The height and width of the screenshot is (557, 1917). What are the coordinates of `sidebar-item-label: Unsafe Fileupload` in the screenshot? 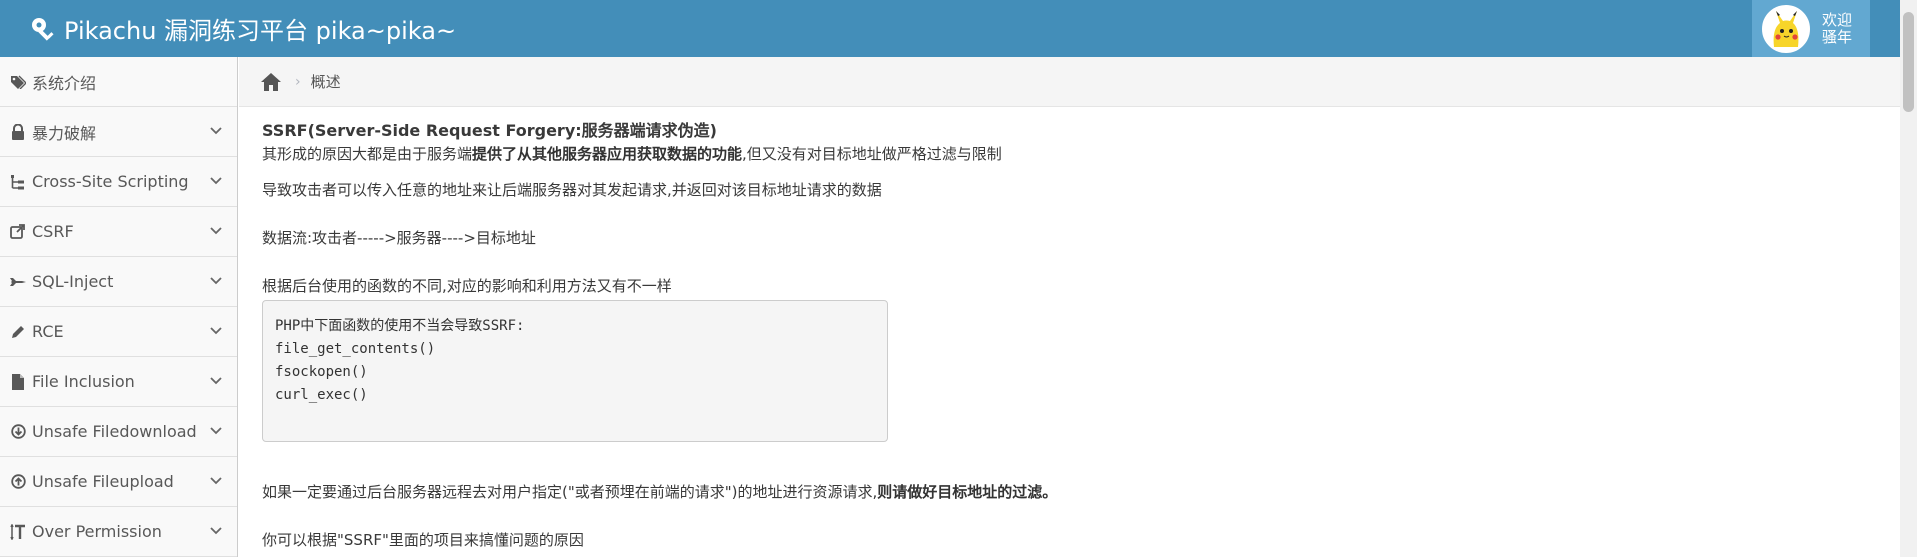 It's located at (103, 481).